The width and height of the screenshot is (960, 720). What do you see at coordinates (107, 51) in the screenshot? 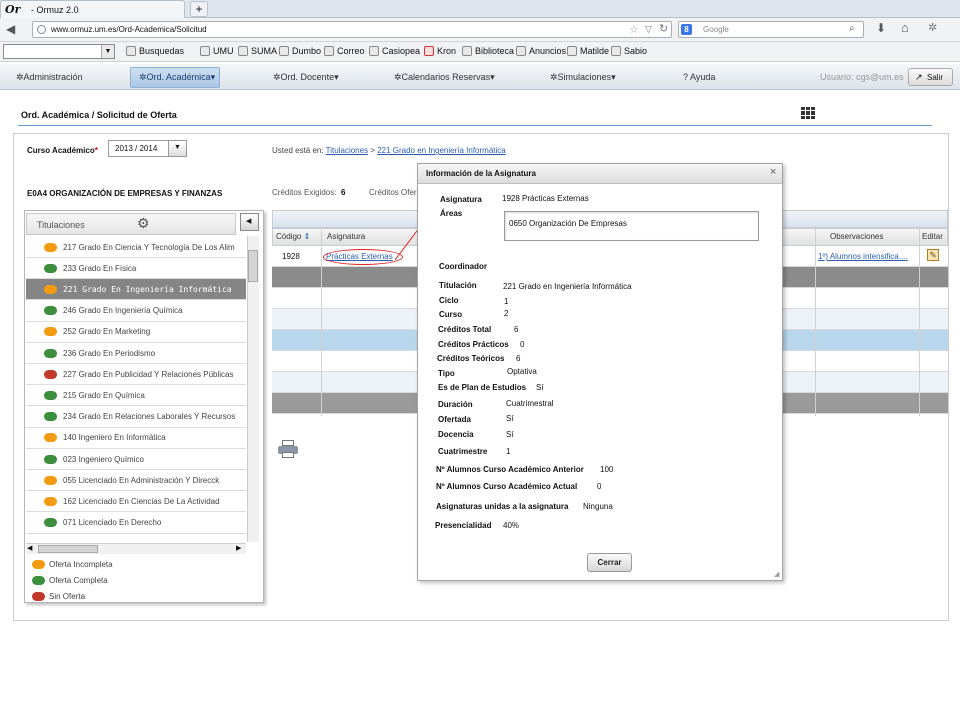
I see `combo-arrow-icon: ▼` at bounding box center [107, 51].